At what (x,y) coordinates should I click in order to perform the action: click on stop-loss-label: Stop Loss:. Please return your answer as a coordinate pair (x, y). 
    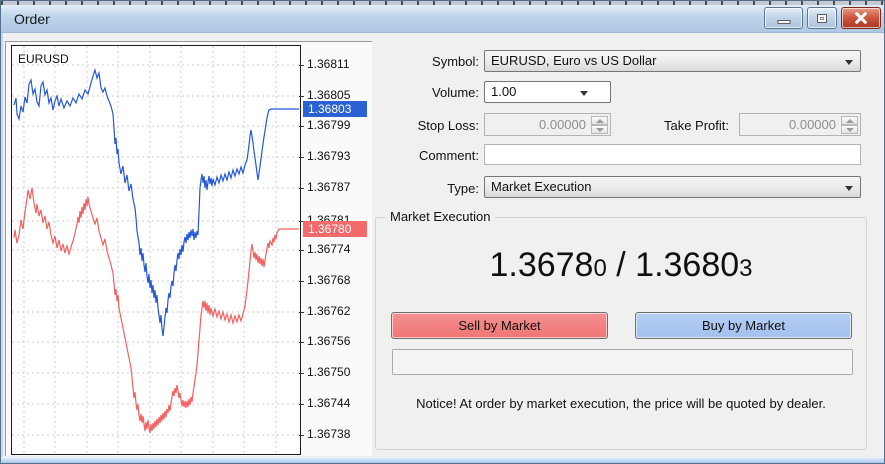
    Looking at the image, I should click on (448, 125).